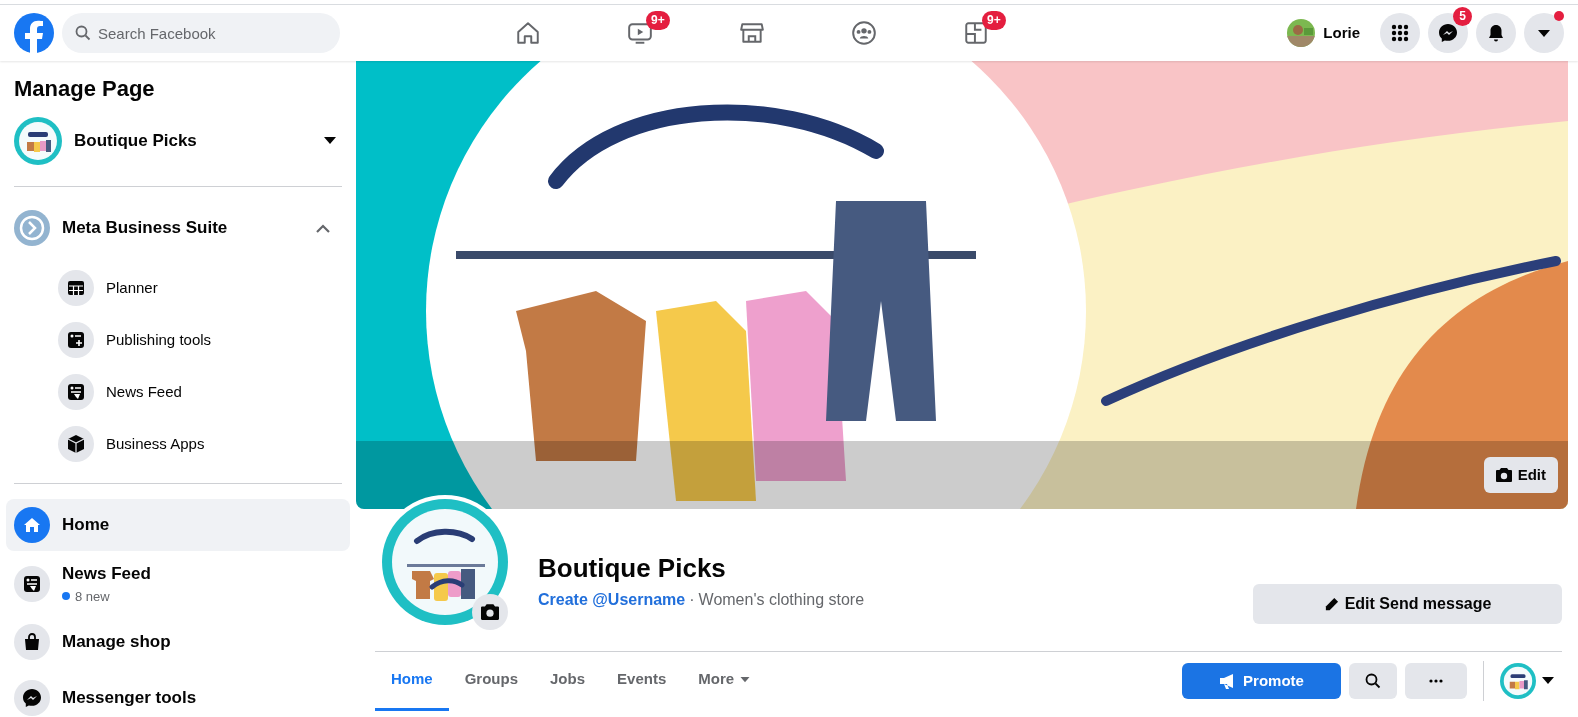  Describe the element at coordinates (612, 600) in the screenshot. I see `username-link: Create @Username` at that location.